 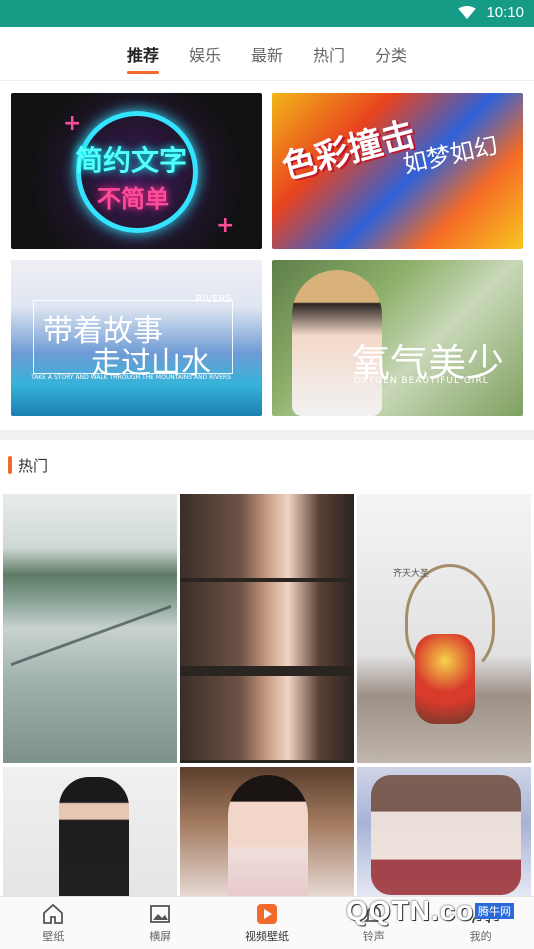 What do you see at coordinates (267, 435) in the screenshot?
I see `section-divider` at bounding box center [267, 435].